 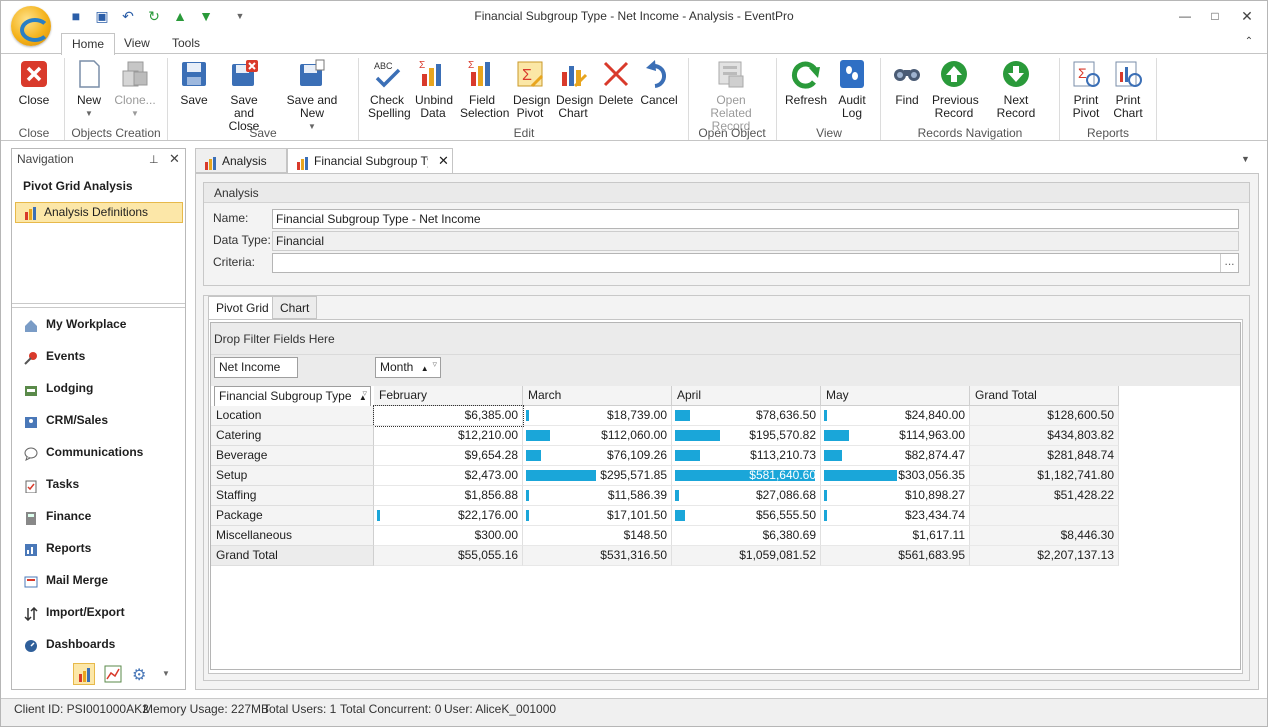 I want to click on data-cell: $82,874.47, so click(x=895, y=456).